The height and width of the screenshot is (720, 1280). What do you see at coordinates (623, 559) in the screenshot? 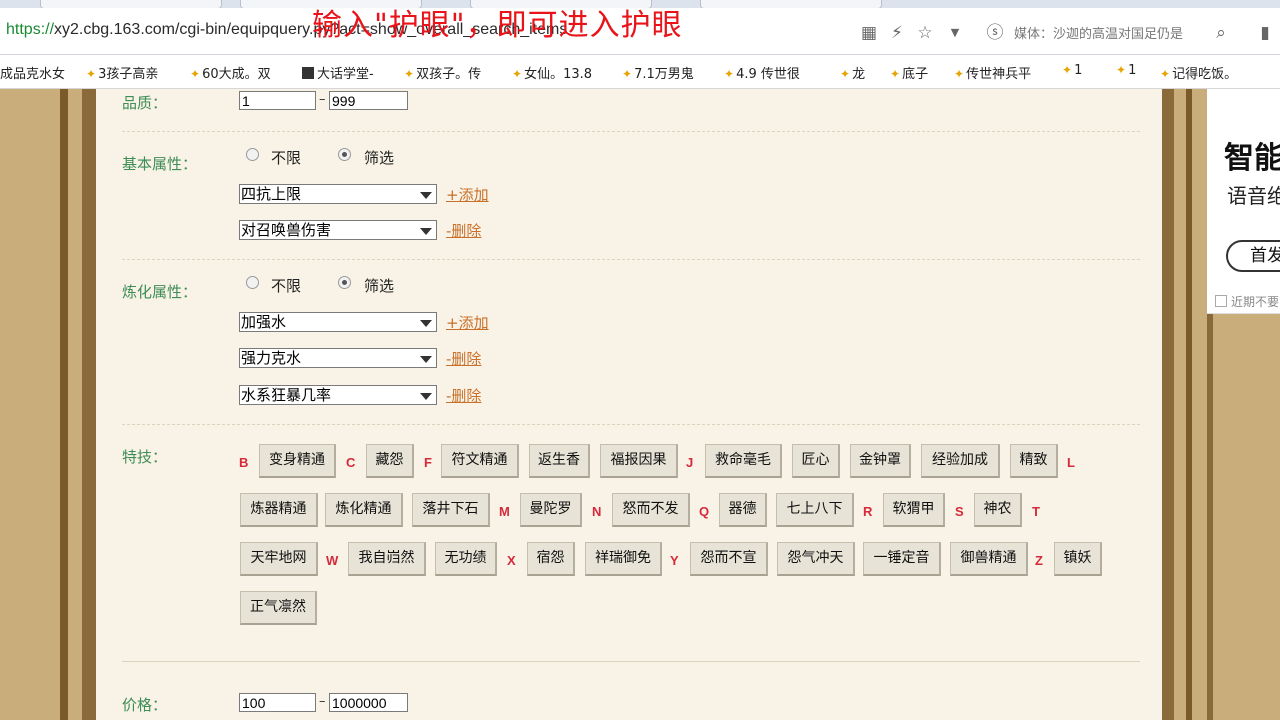
I see `skill-button: 祥瑞御免` at bounding box center [623, 559].